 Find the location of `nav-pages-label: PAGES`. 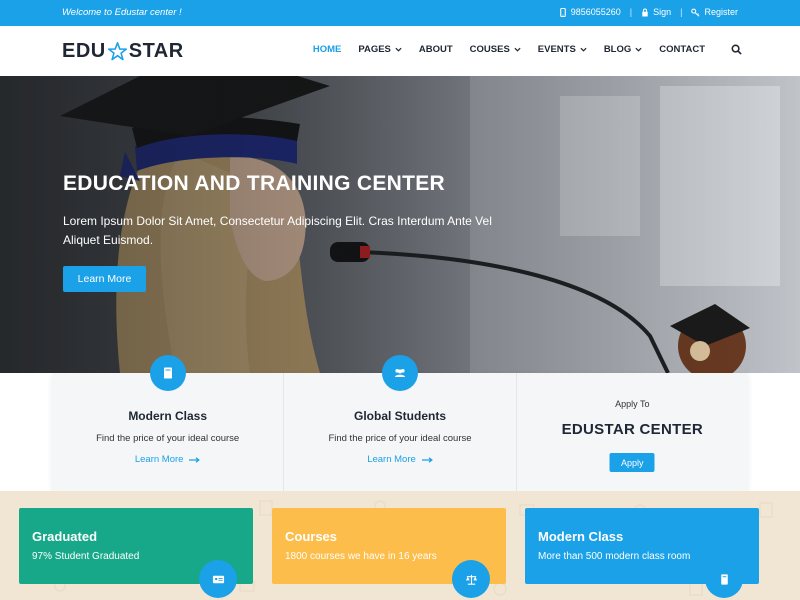

nav-pages-label: PAGES is located at coordinates (374, 49).